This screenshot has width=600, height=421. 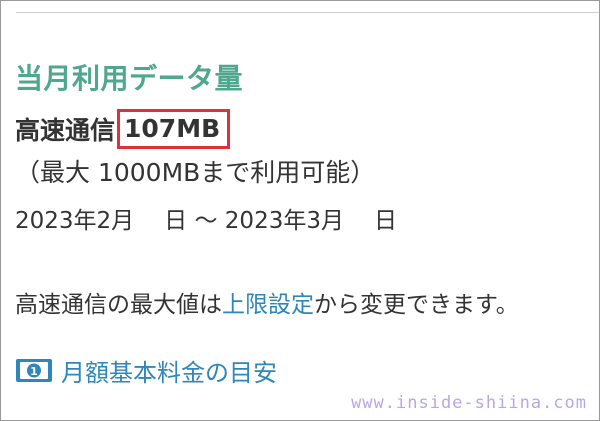 What do you see at coordinates (385, 221) in the screenshot?
I see `period-end-day: 日` at bounding box center [385, 221].